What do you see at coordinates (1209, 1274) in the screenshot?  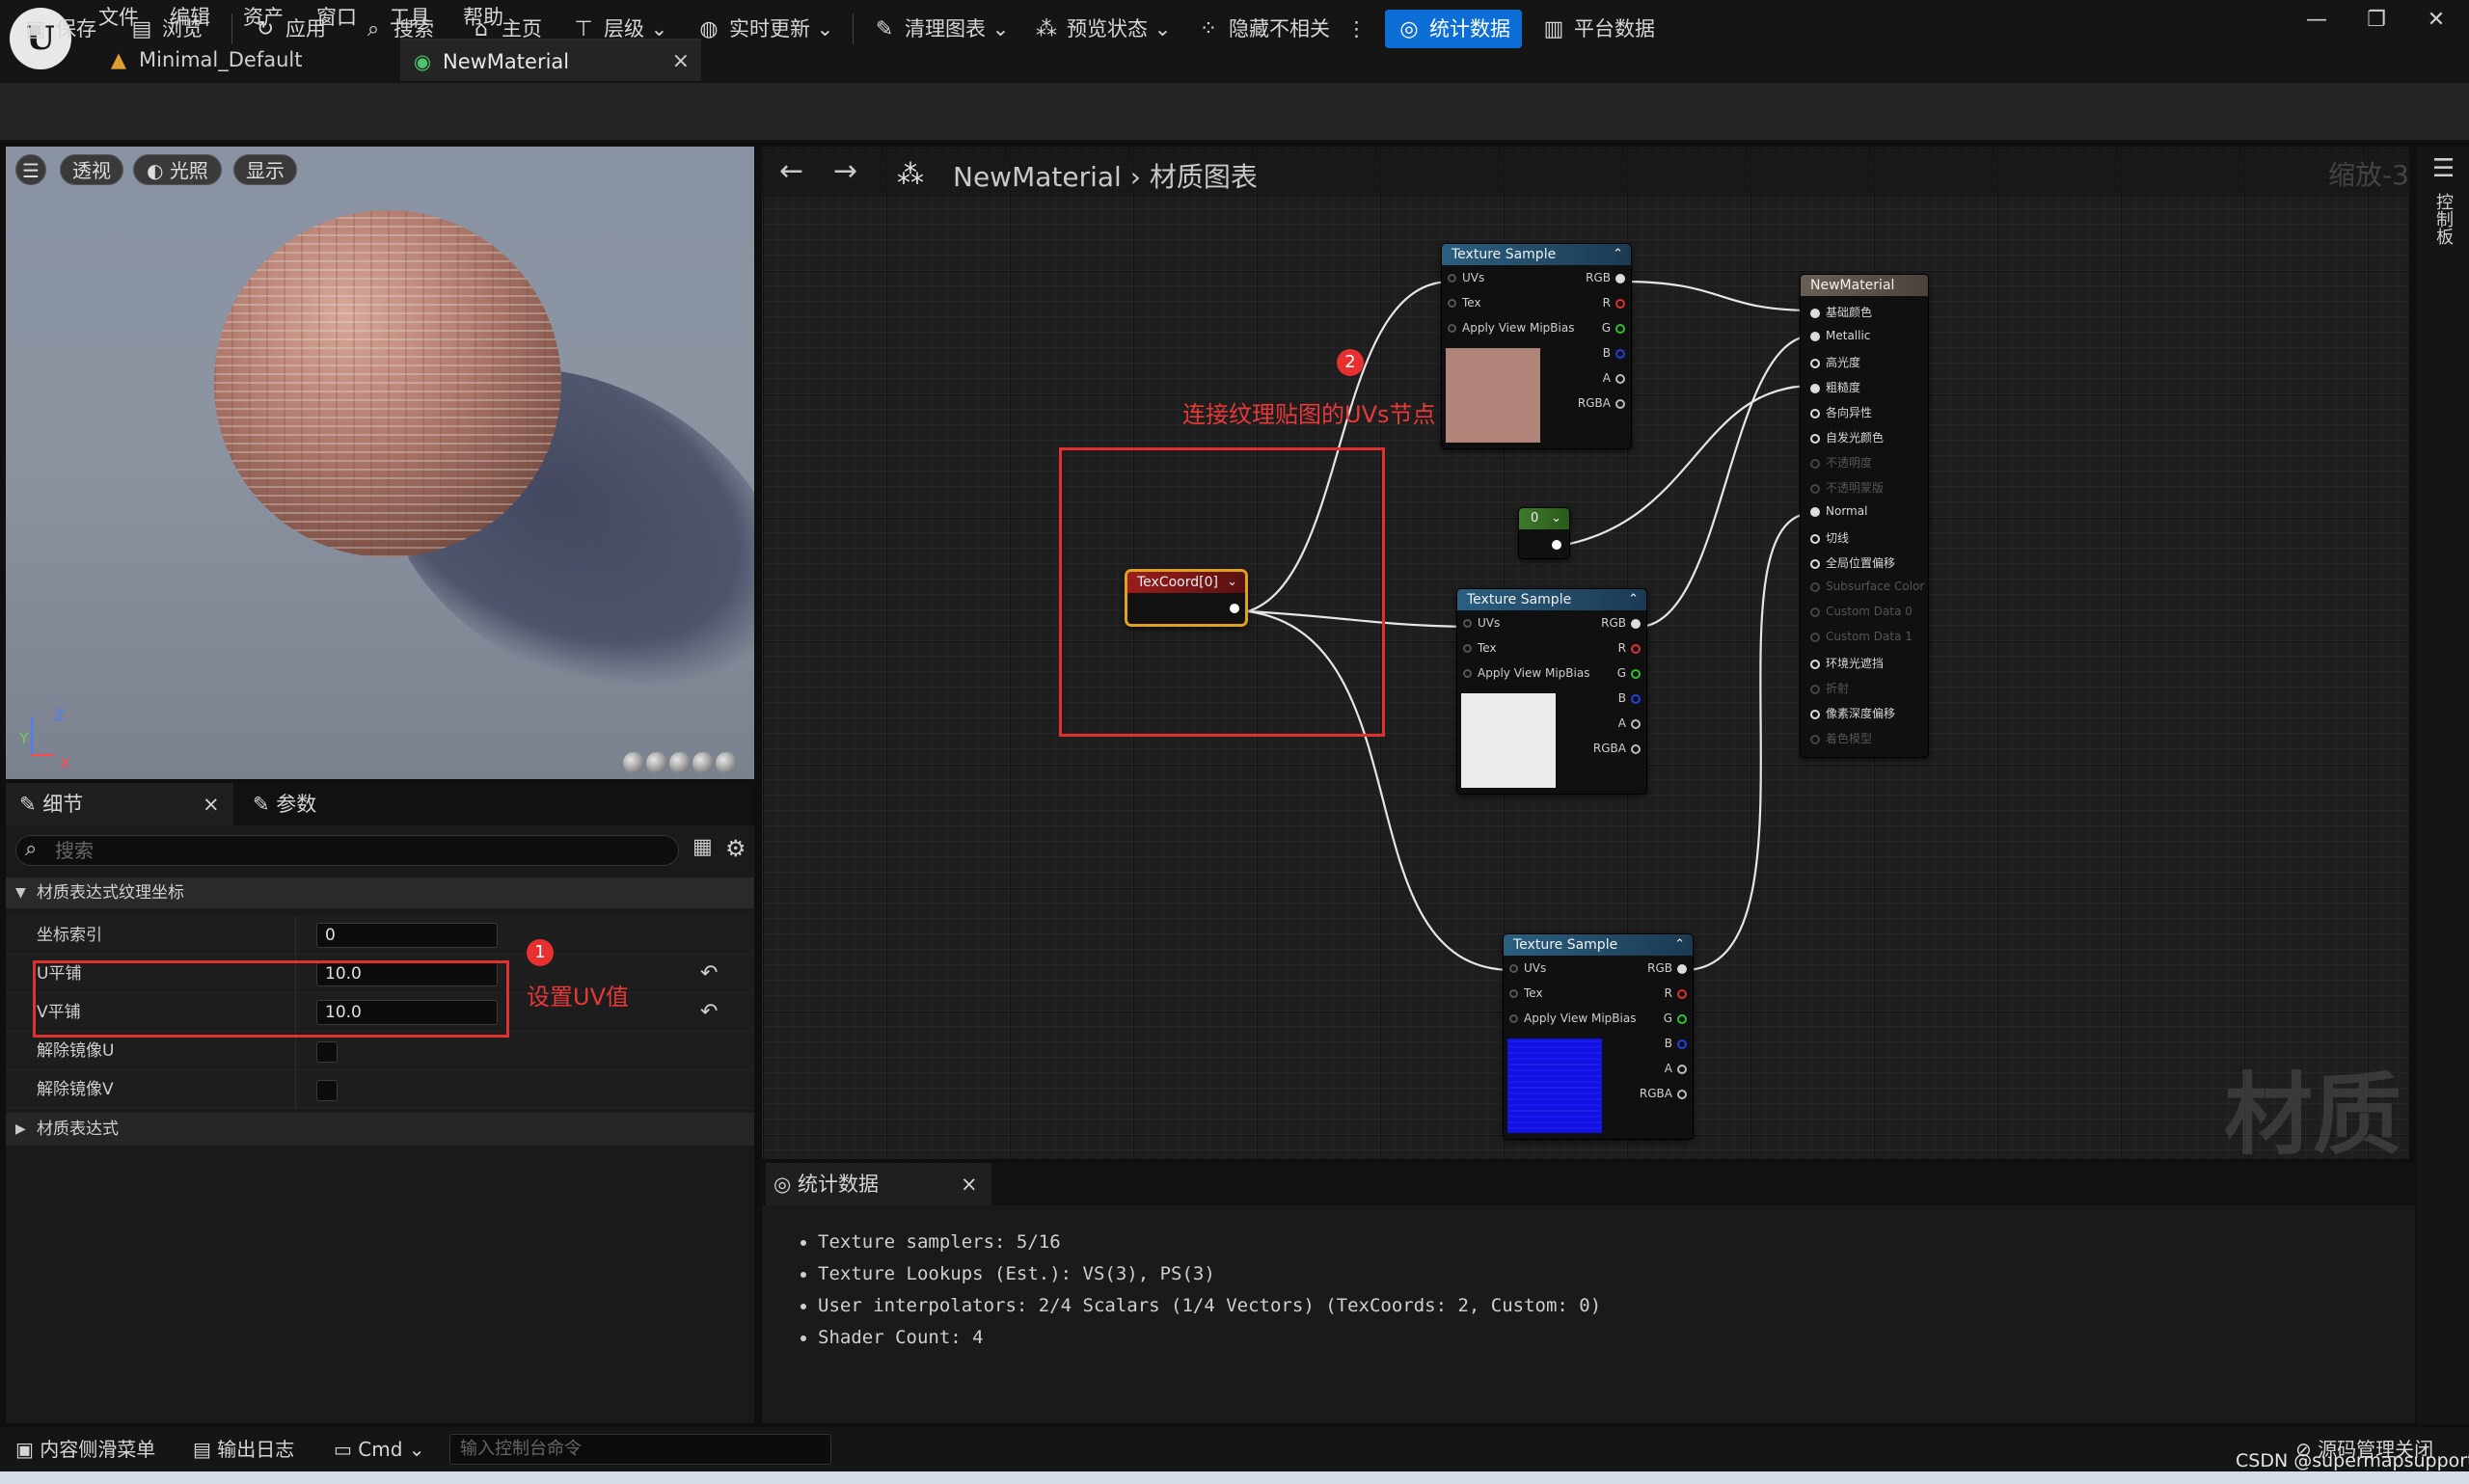 I see `list-item: Texture Lookups (Est.): VS(3), PS(3)` at bounding box center [1209, 1274].